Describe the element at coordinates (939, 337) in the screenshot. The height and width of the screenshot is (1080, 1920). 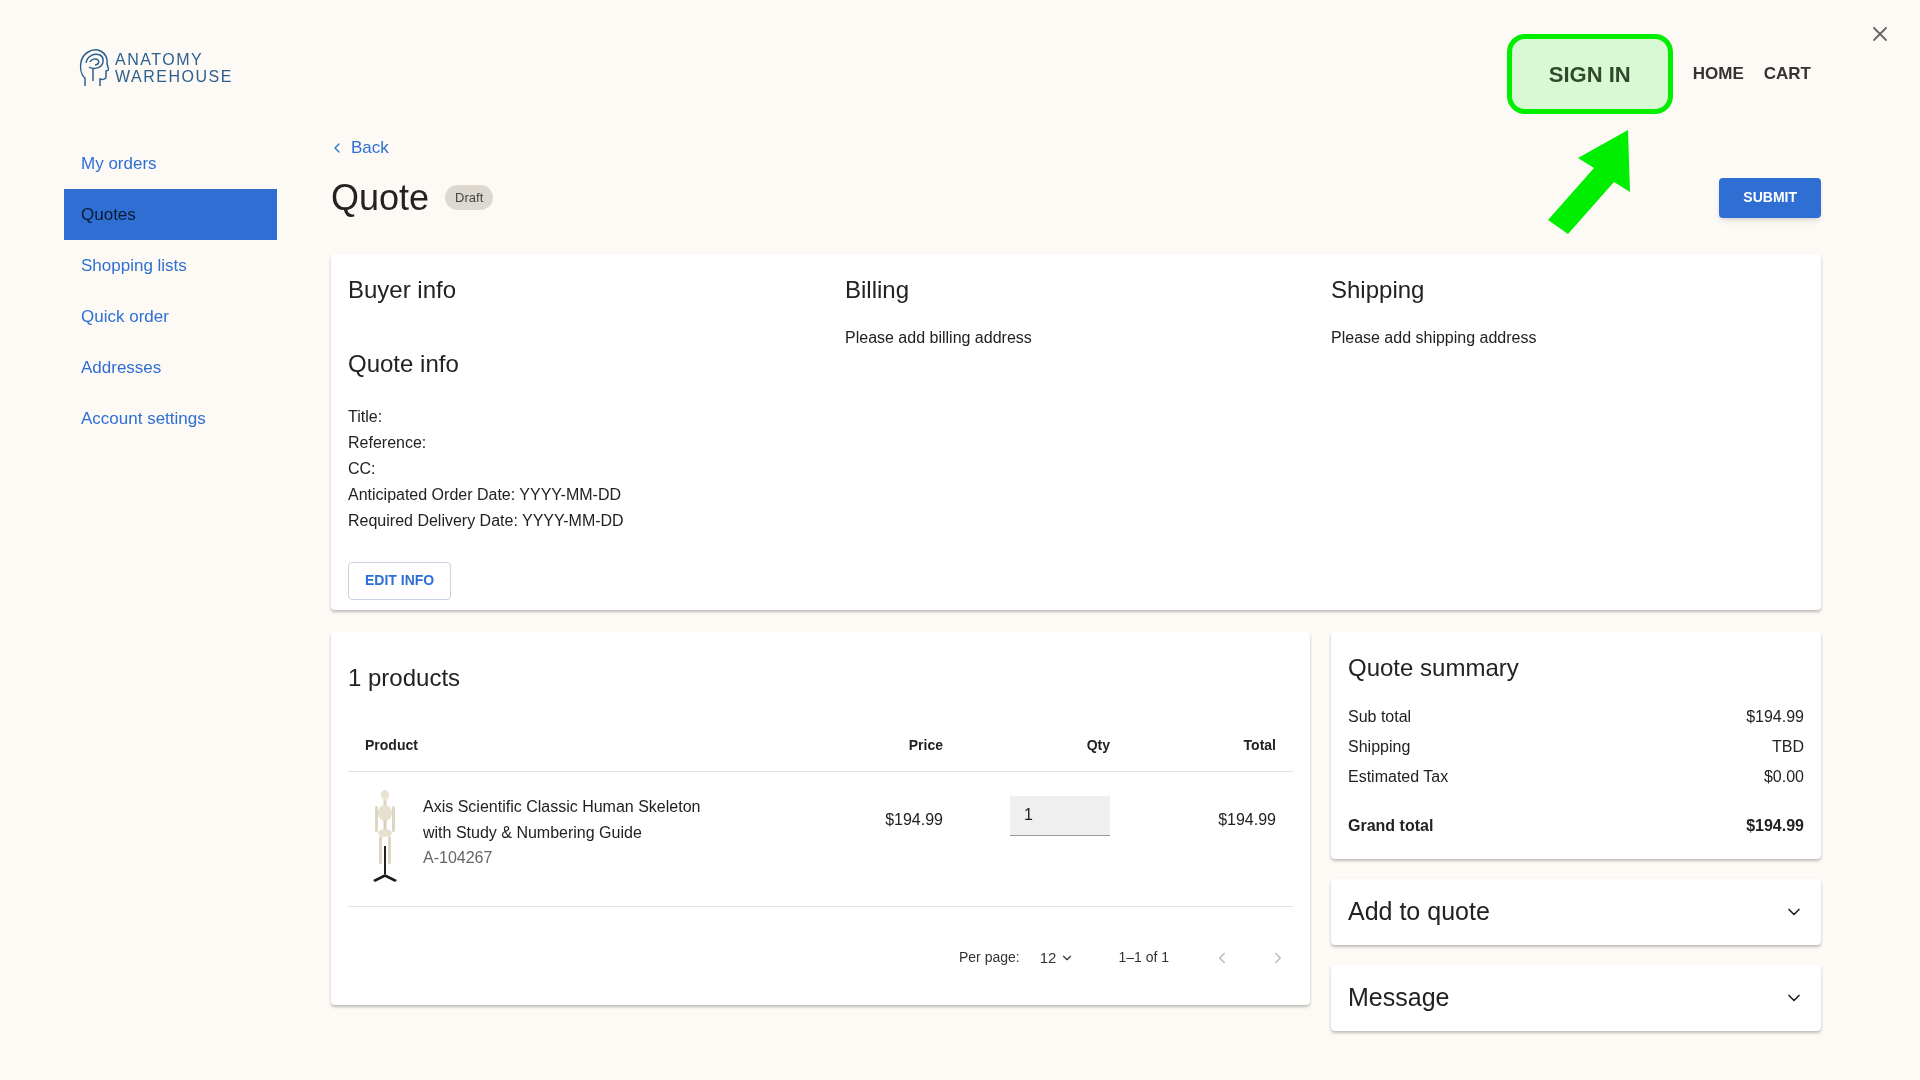
I see `billing-text: Please add billing address` at that location.